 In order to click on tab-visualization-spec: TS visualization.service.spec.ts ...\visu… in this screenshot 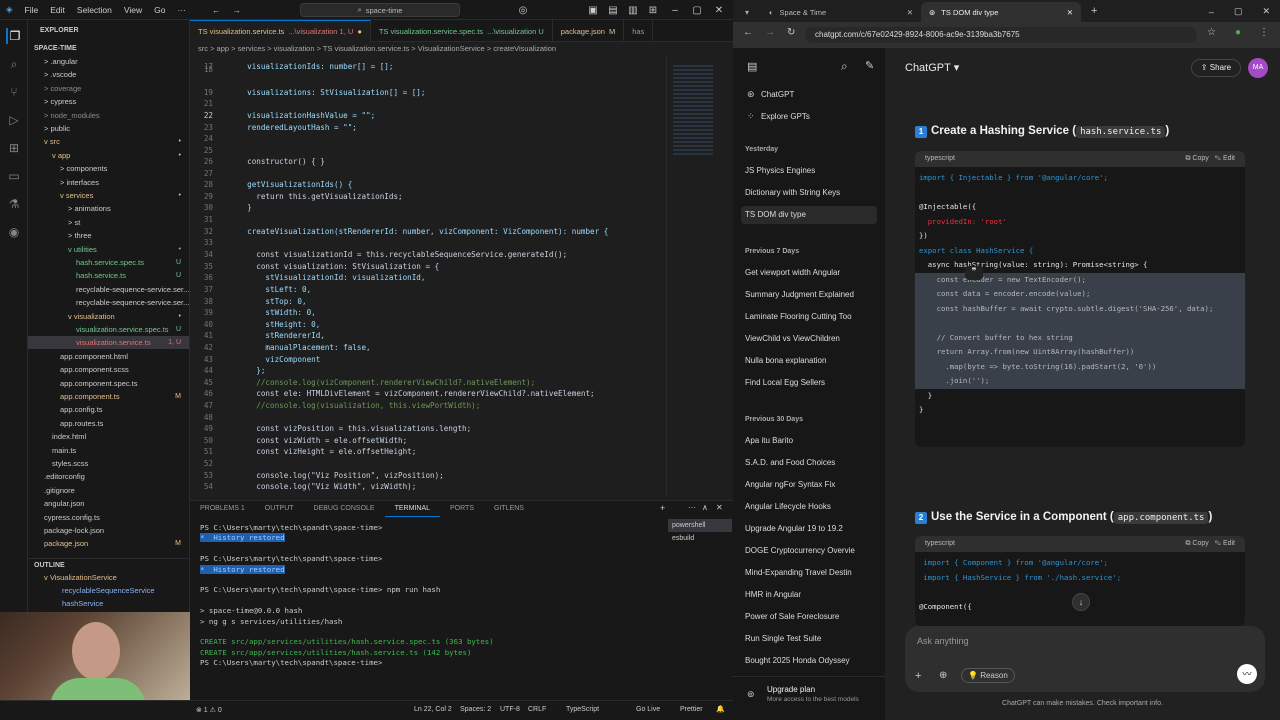, I will do `click(462, 31)`.